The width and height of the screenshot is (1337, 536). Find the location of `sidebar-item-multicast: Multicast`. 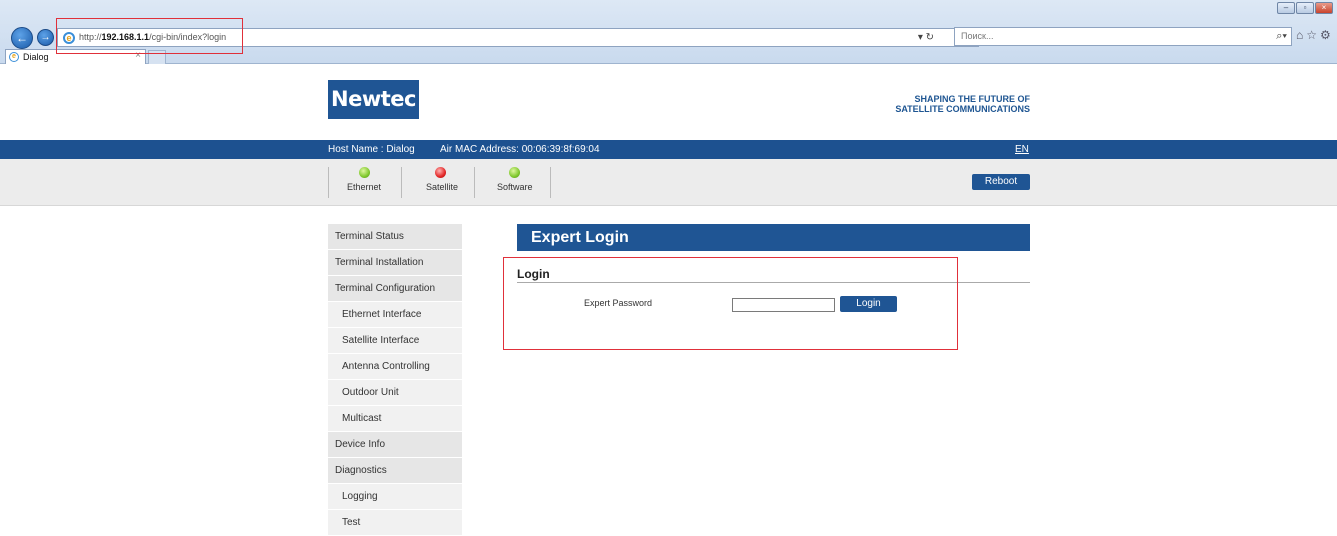

sidebar-item-multicast: Multicast is located at coordinates (395, 419).